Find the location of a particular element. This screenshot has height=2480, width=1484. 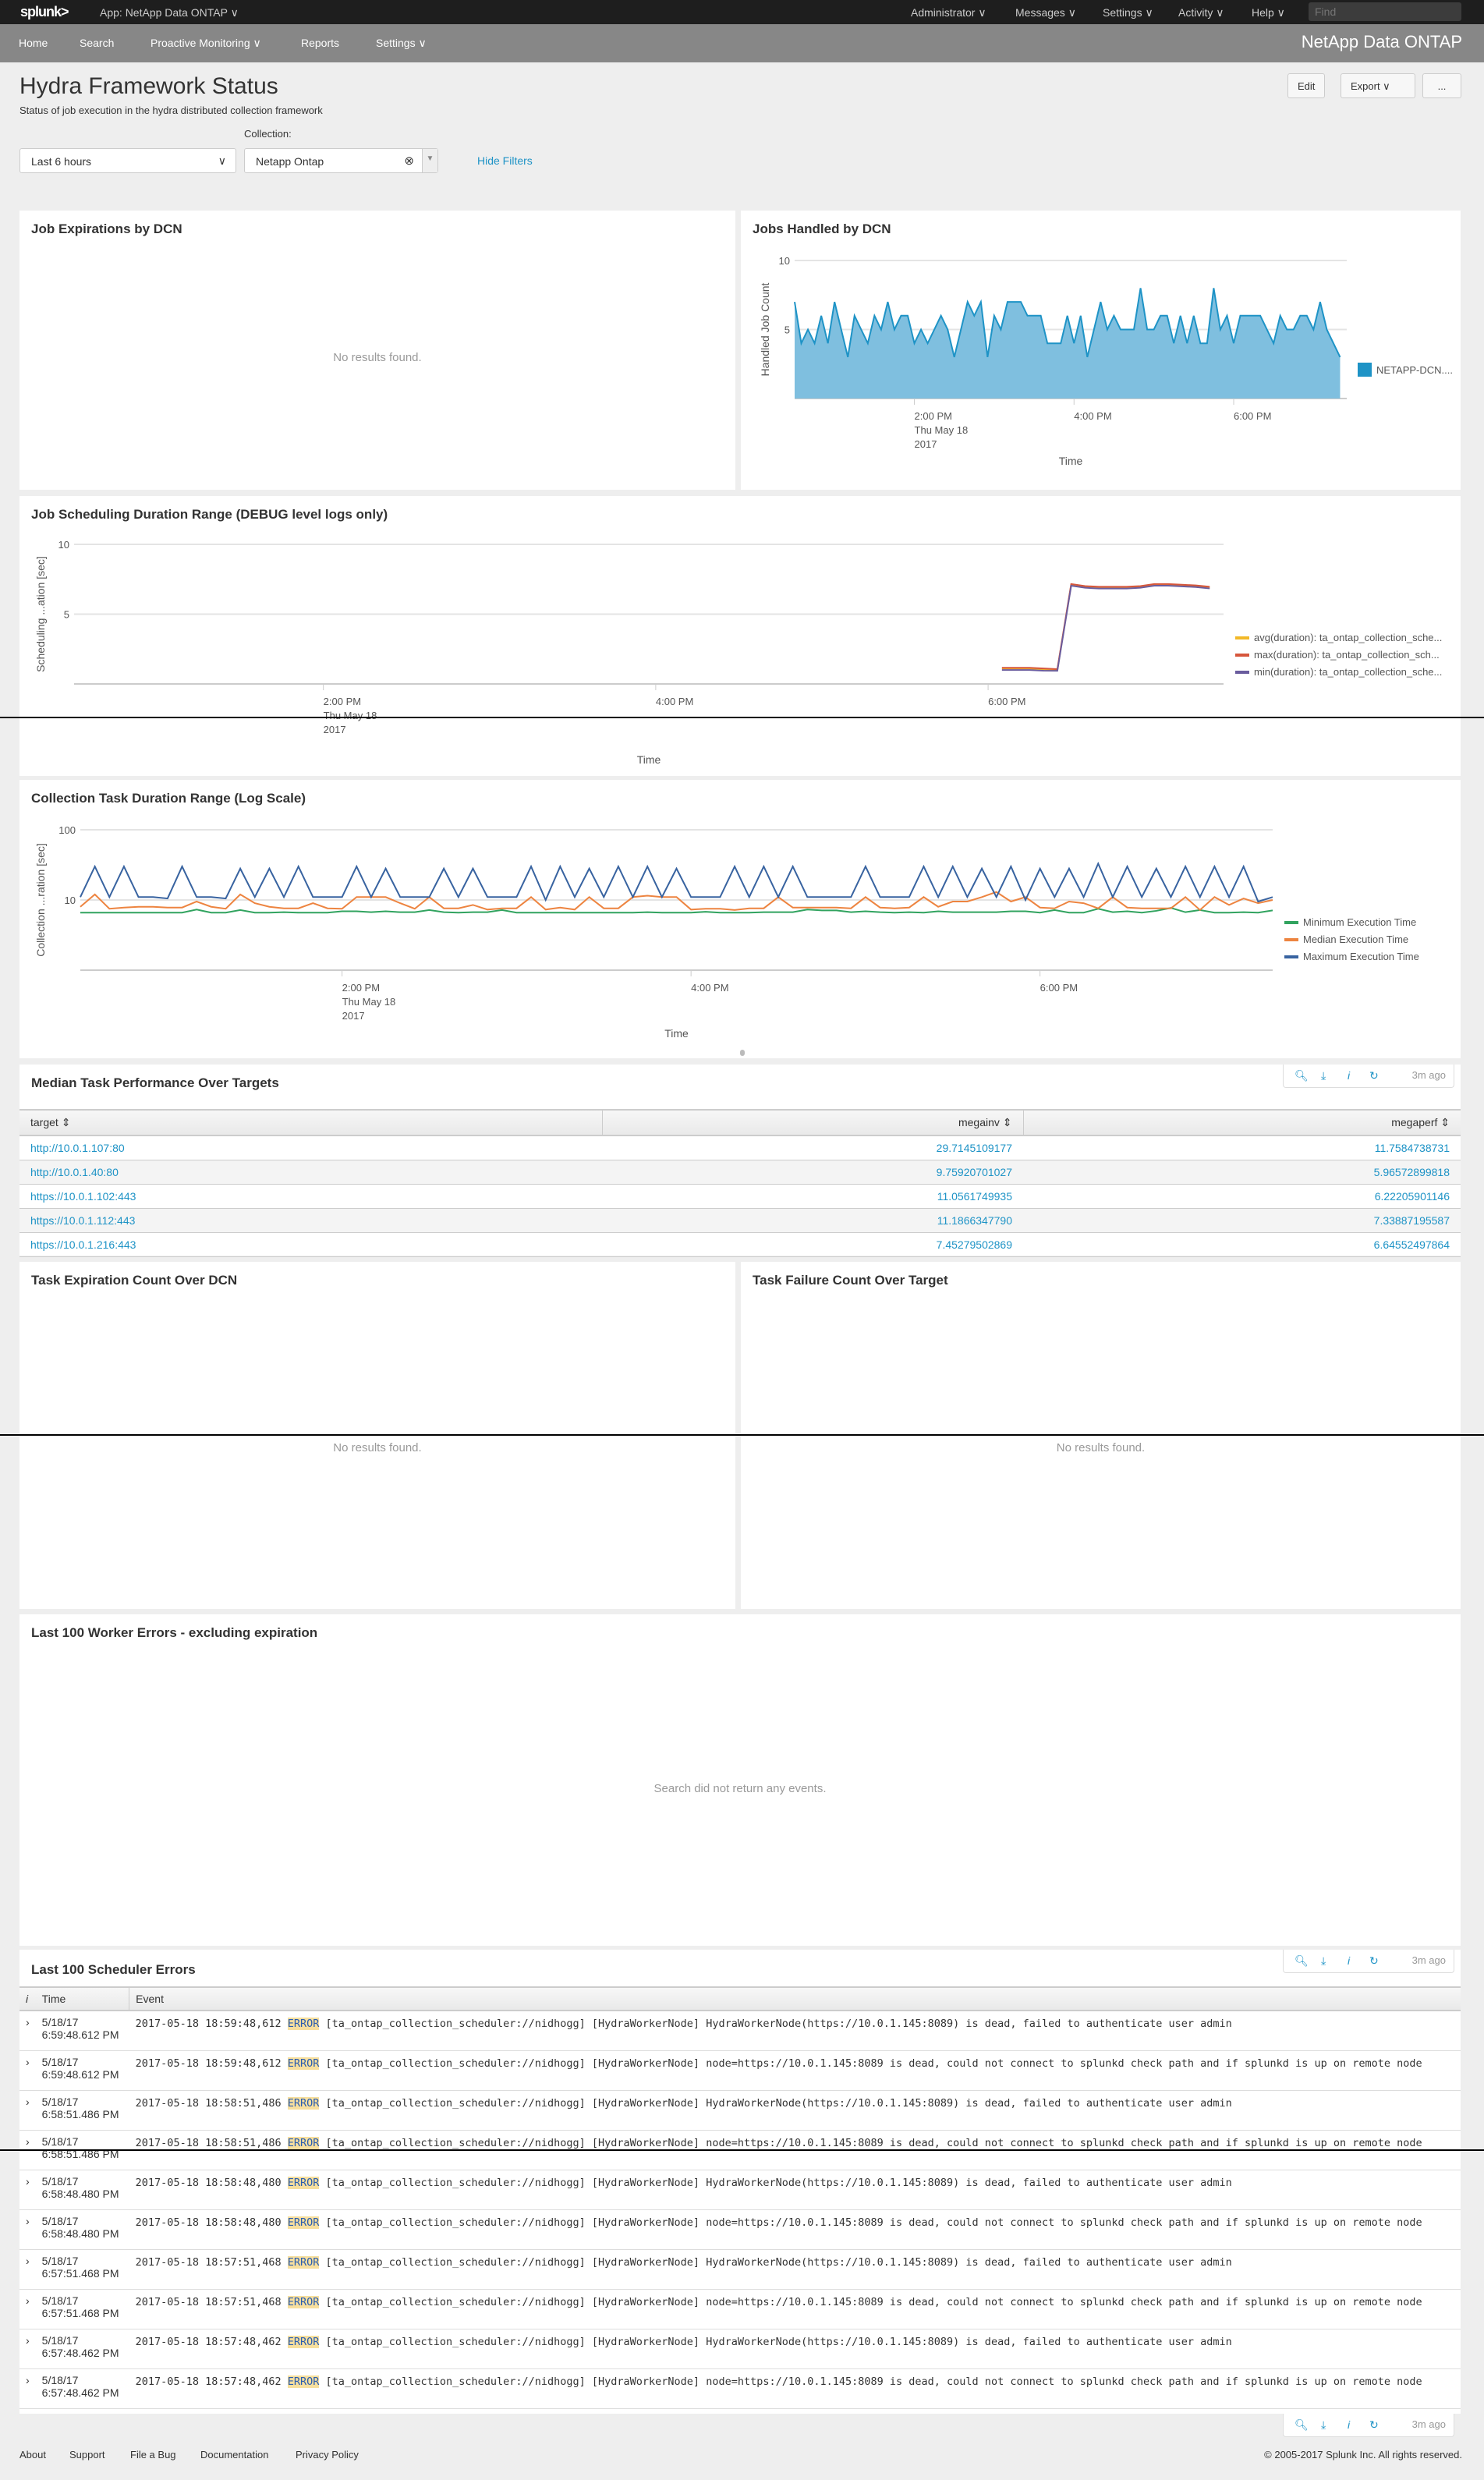

megaperf-cell: 7.33887195587 is located at coordinates (1242, 1220).